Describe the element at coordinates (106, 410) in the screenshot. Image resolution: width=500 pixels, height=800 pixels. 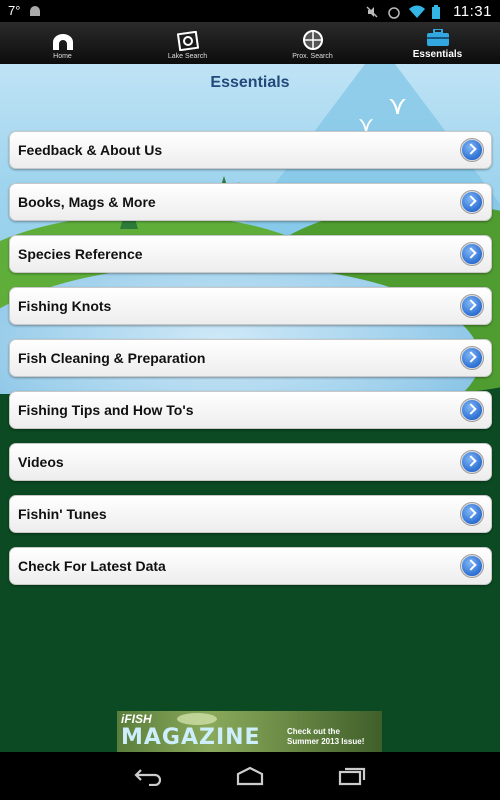
I see `menu-item-label: Fishing Tips and How To's` at that location.